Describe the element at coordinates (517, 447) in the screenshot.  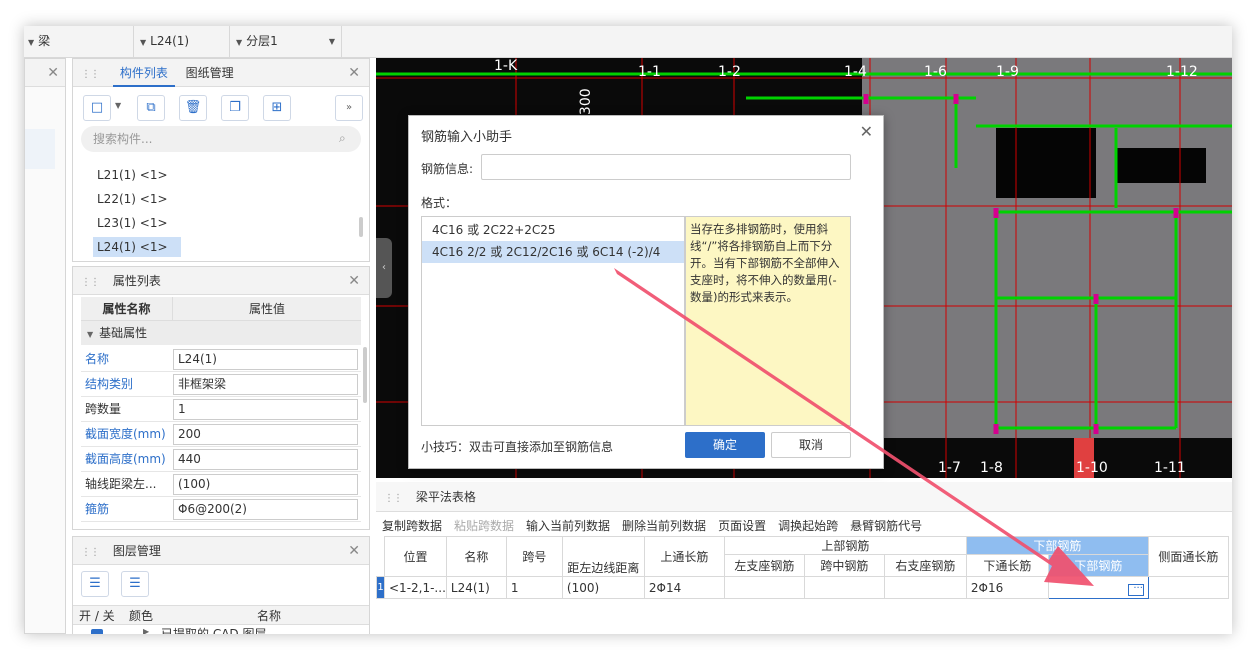
I see `tip-text: 小技巧：双击可直接添加至钢筋信息` at that location.